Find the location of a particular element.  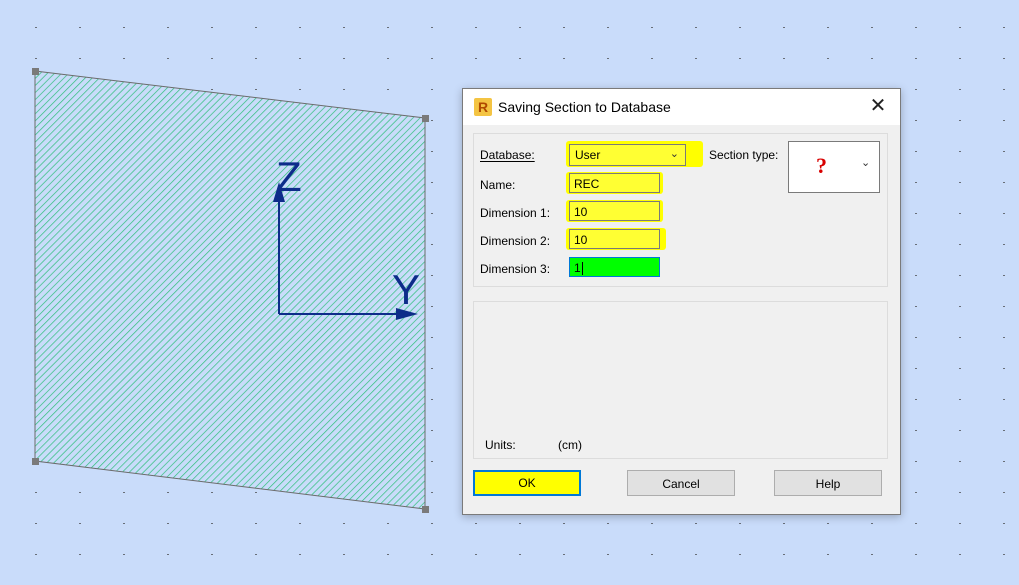

robot-app-icon: R is located at coordinates (483, 107).